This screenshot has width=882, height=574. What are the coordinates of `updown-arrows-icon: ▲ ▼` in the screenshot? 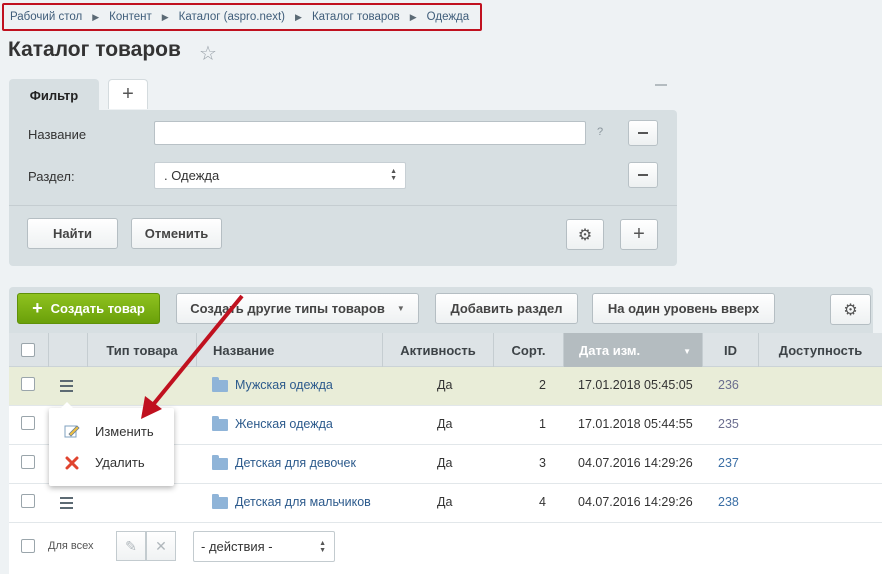 It's located at (322, 547).